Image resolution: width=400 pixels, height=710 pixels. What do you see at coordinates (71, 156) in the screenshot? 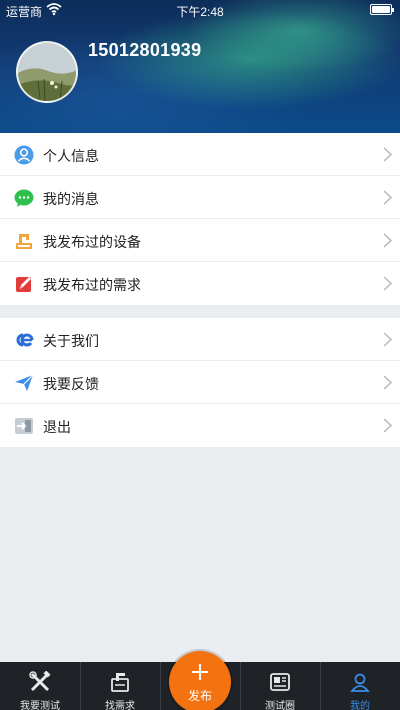
I see `menu-item-label: 个人信息` at bounding box center [71, 156].